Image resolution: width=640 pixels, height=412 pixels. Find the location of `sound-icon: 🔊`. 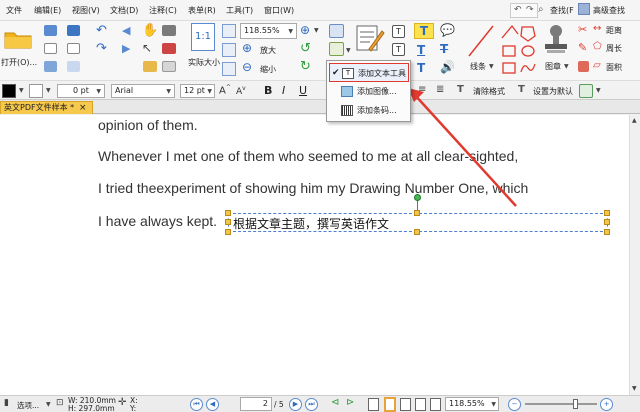

sound-icon: 🔊 is located at coordinates (447, 67).